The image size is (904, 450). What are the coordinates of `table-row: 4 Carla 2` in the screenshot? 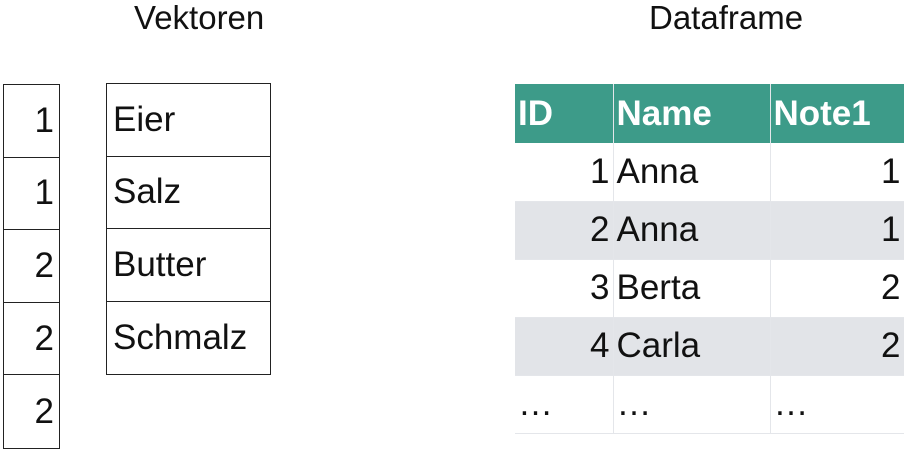 It's located at (709, 346).